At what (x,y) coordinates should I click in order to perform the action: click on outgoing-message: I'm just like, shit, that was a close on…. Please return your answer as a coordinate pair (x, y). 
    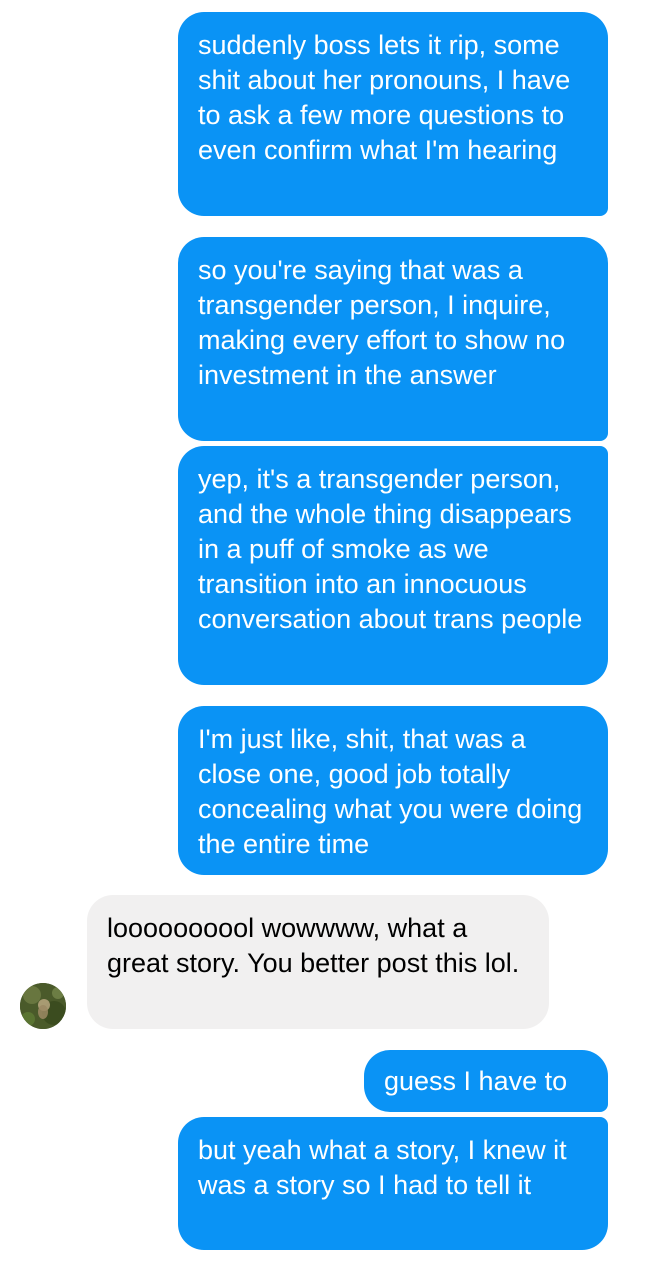
    Looking at the image, I should click on (393, 790).